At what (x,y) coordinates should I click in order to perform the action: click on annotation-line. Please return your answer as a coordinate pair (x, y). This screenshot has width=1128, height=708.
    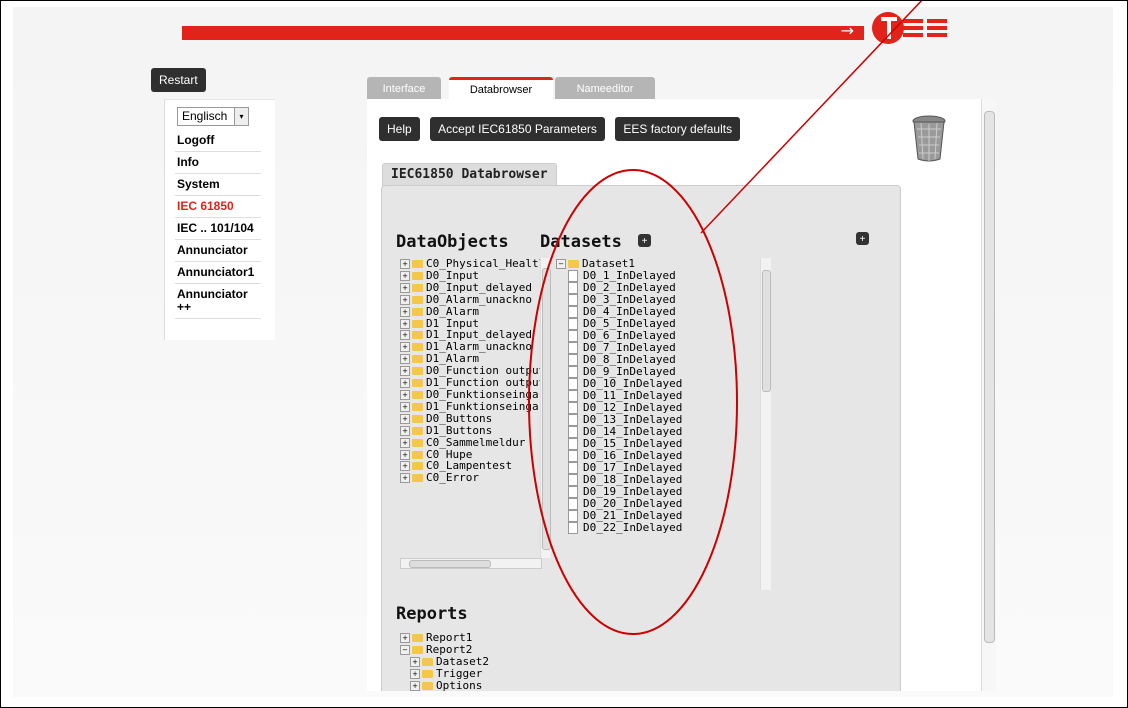
    Looking at the image, I should click on (811, 117).